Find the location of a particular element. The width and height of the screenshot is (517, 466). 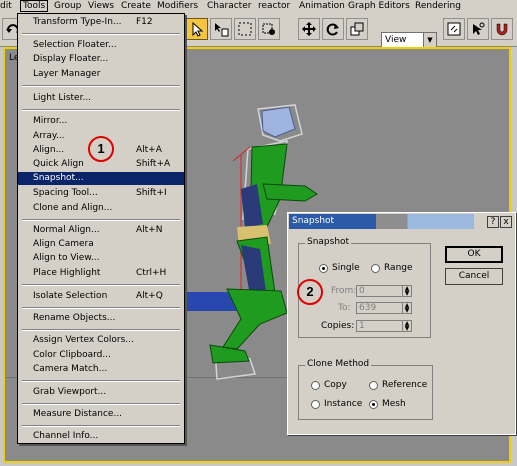

select-by-name-button is located at coordinates (221, 29).